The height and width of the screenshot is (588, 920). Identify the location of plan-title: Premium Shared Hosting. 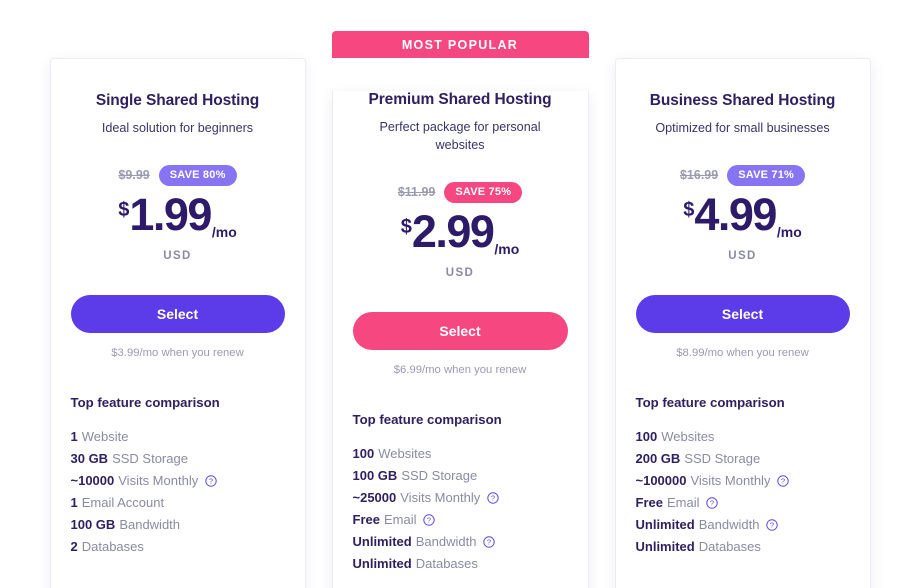
(460, 99).